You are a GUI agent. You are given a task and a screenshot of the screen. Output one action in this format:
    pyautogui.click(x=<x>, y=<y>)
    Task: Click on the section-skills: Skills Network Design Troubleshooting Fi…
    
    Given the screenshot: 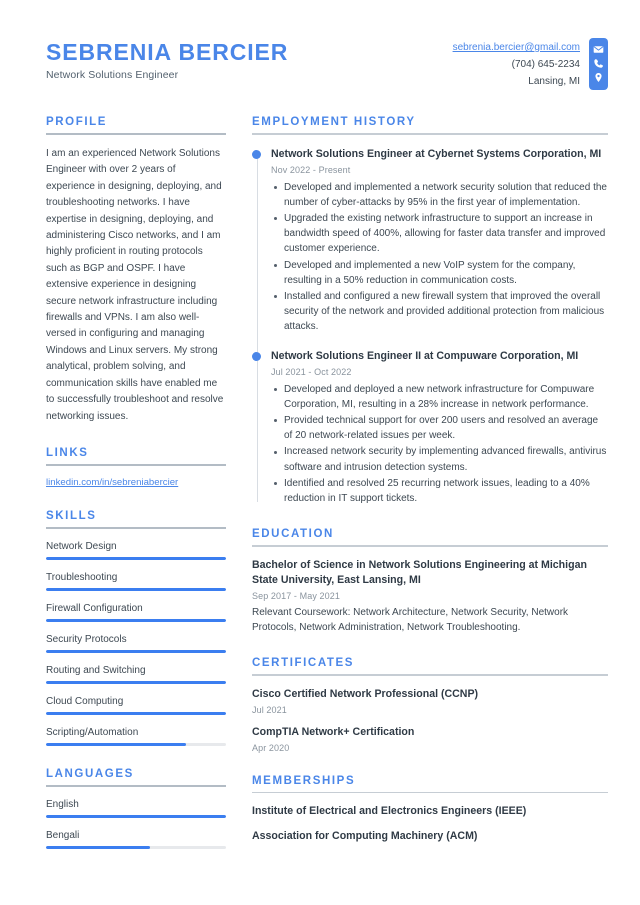 What is the action you would take?
    pyautogui.click(x=136, y=628)
    